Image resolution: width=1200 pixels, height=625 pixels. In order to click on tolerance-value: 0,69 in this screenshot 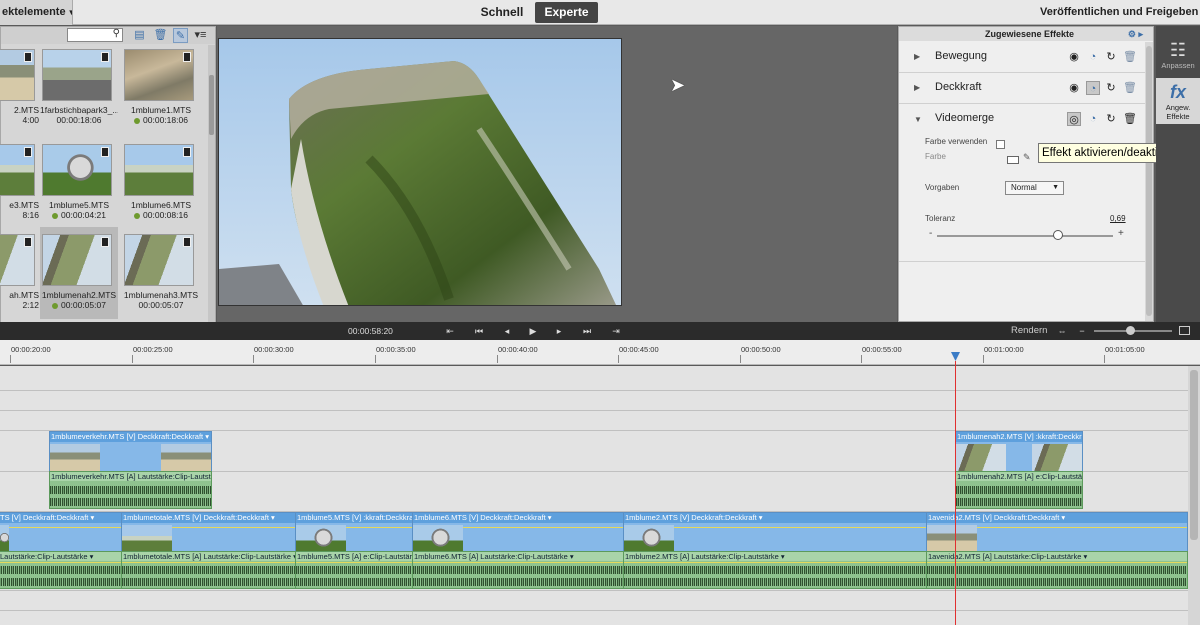, I will do `click(1118, 218)`.